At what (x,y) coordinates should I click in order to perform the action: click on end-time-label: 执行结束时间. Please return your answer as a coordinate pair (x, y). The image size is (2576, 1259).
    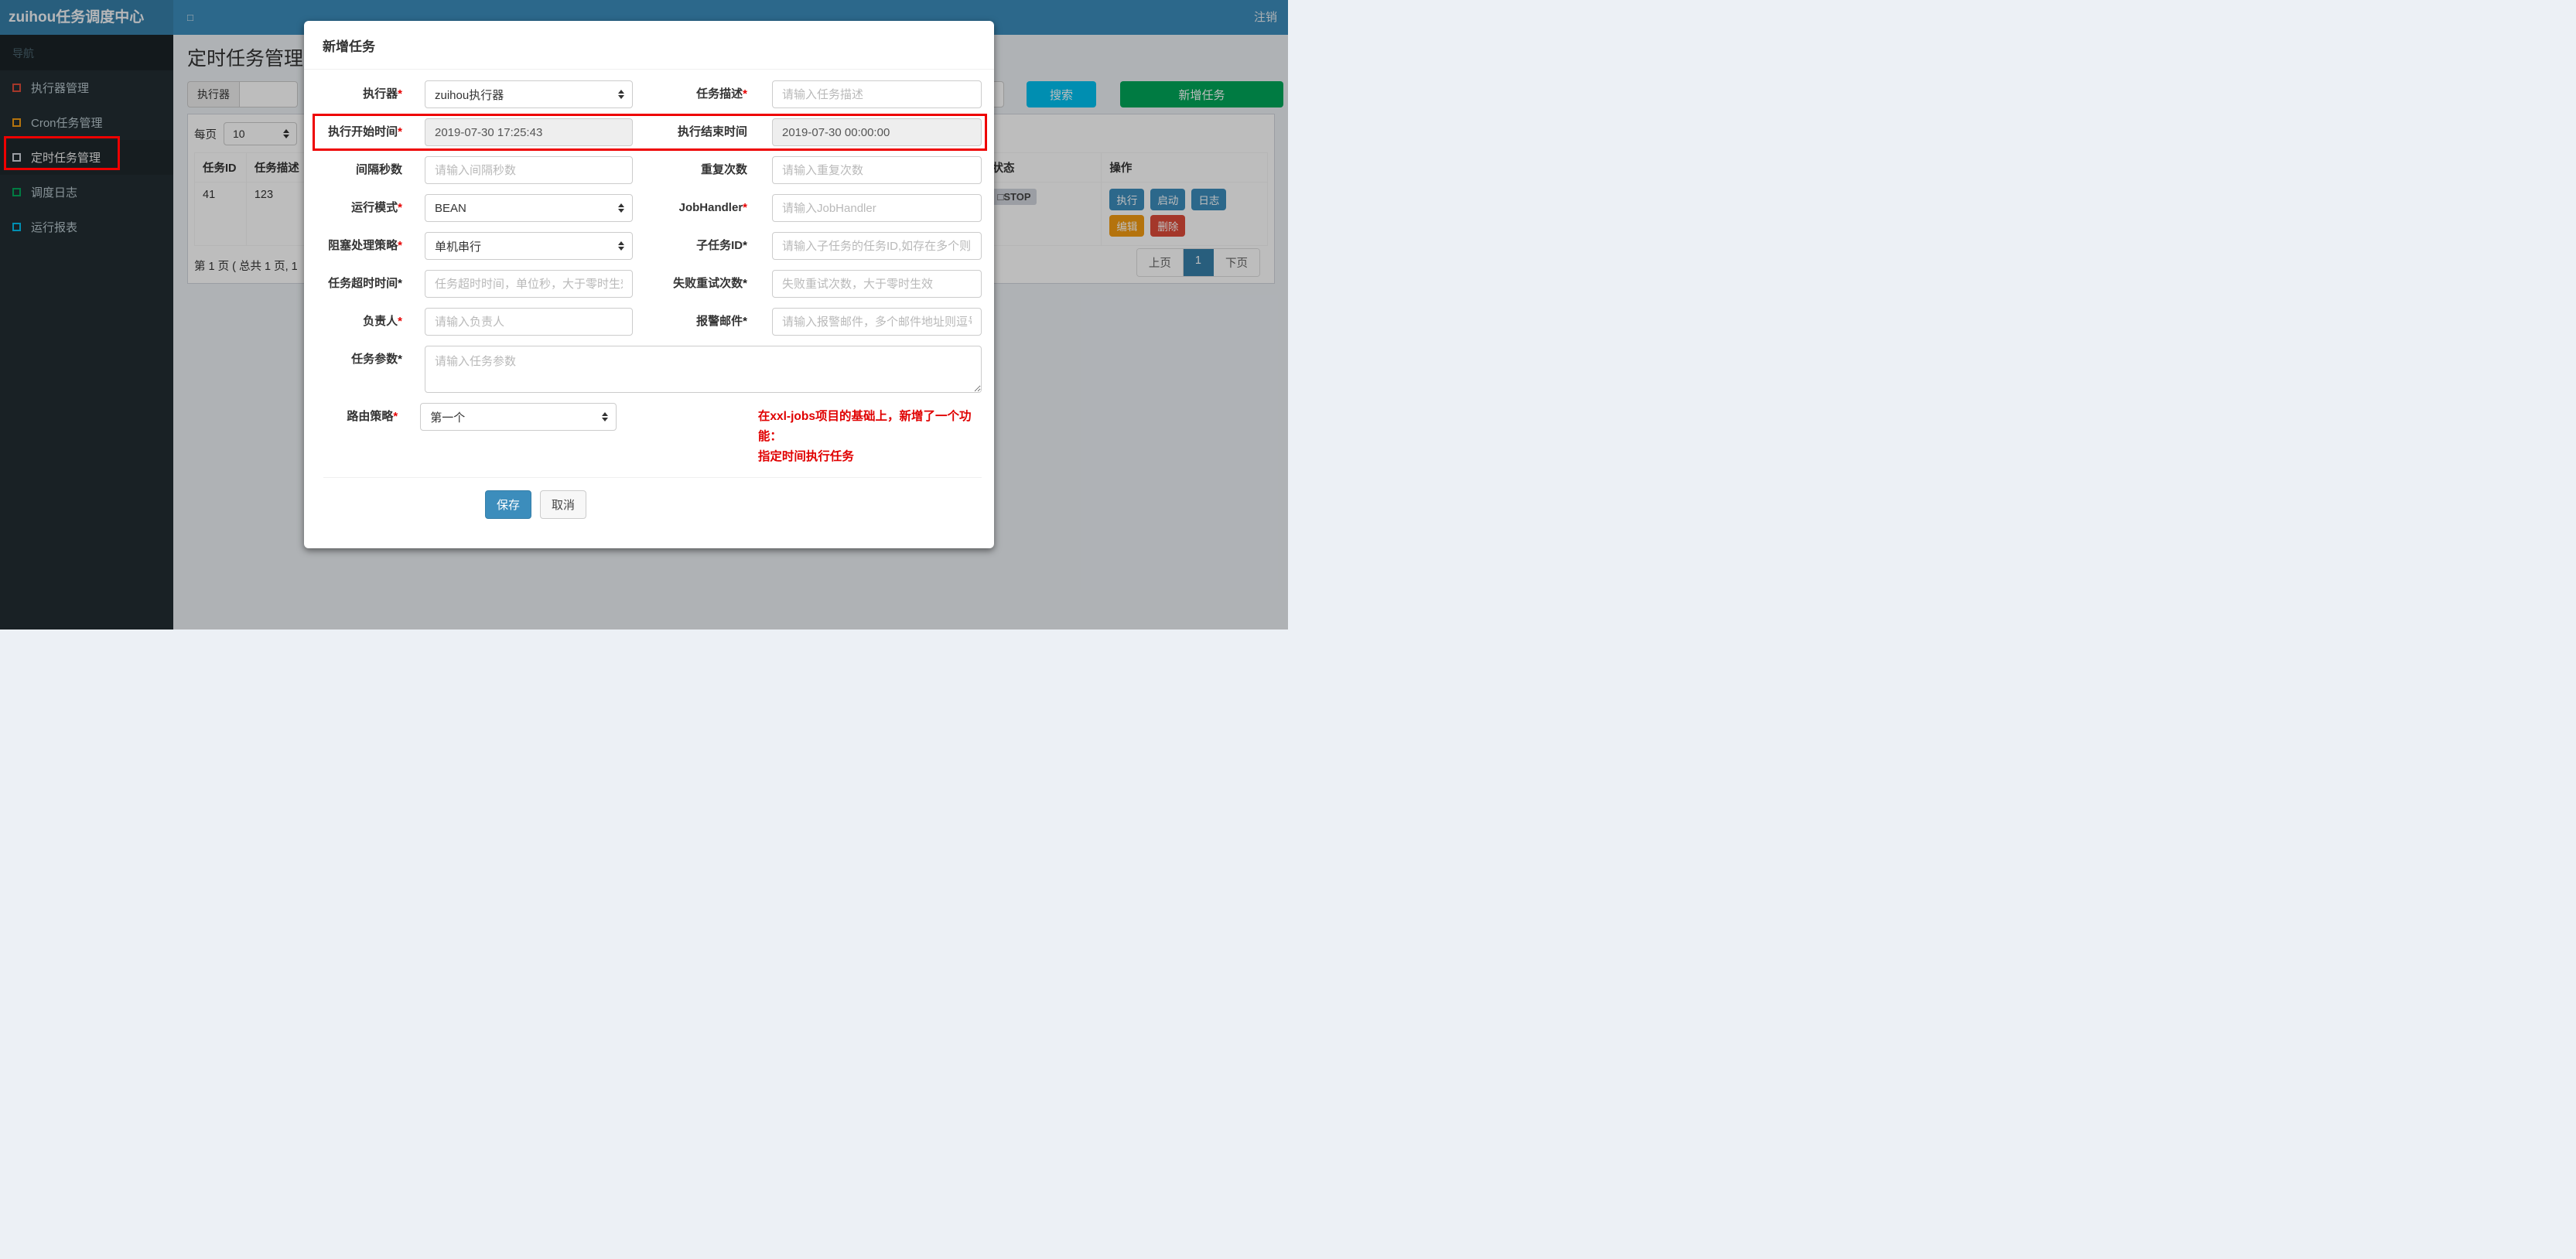
    Looking at the image, I should click on (712, 132).